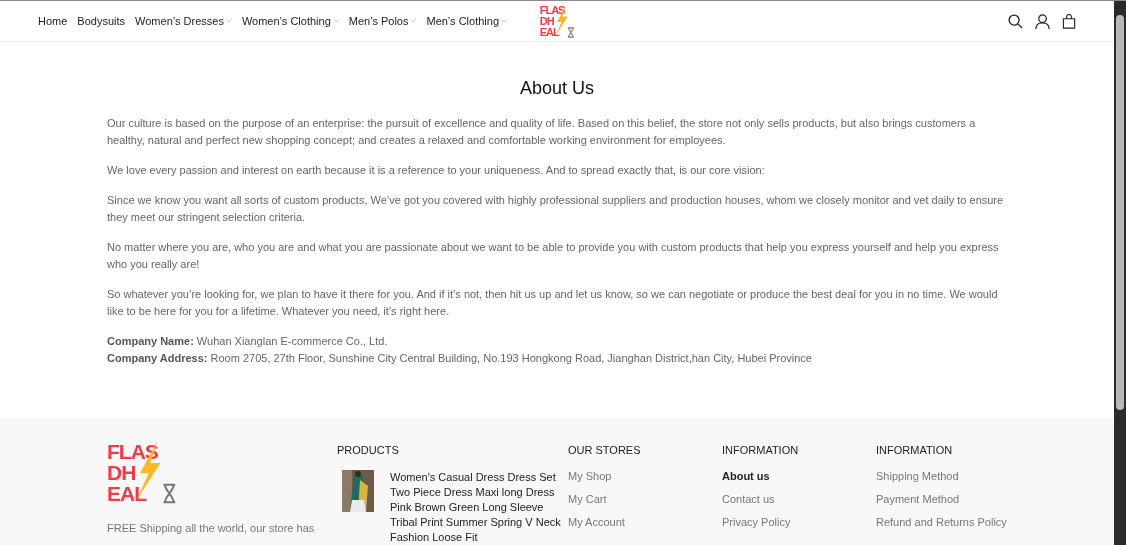 Image resolution: width=1126 pixels, height=545 pixels. I want to click on nav-link: Bodysuits, so click(101, 21).